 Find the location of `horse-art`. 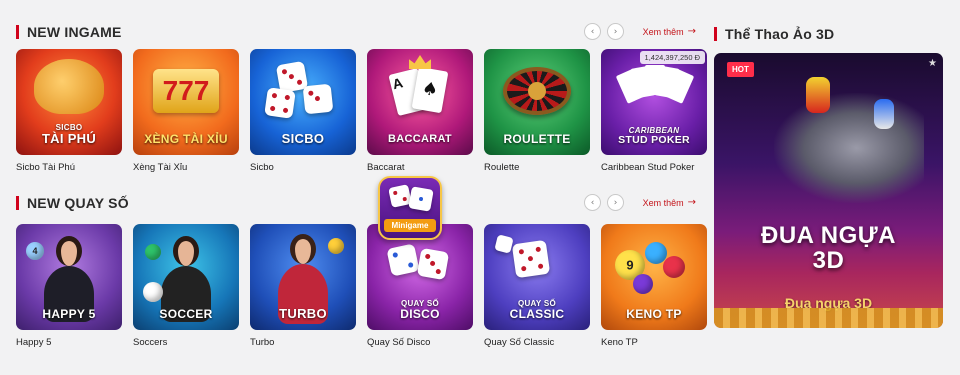

horse-art is located at coordinates (849, 148).